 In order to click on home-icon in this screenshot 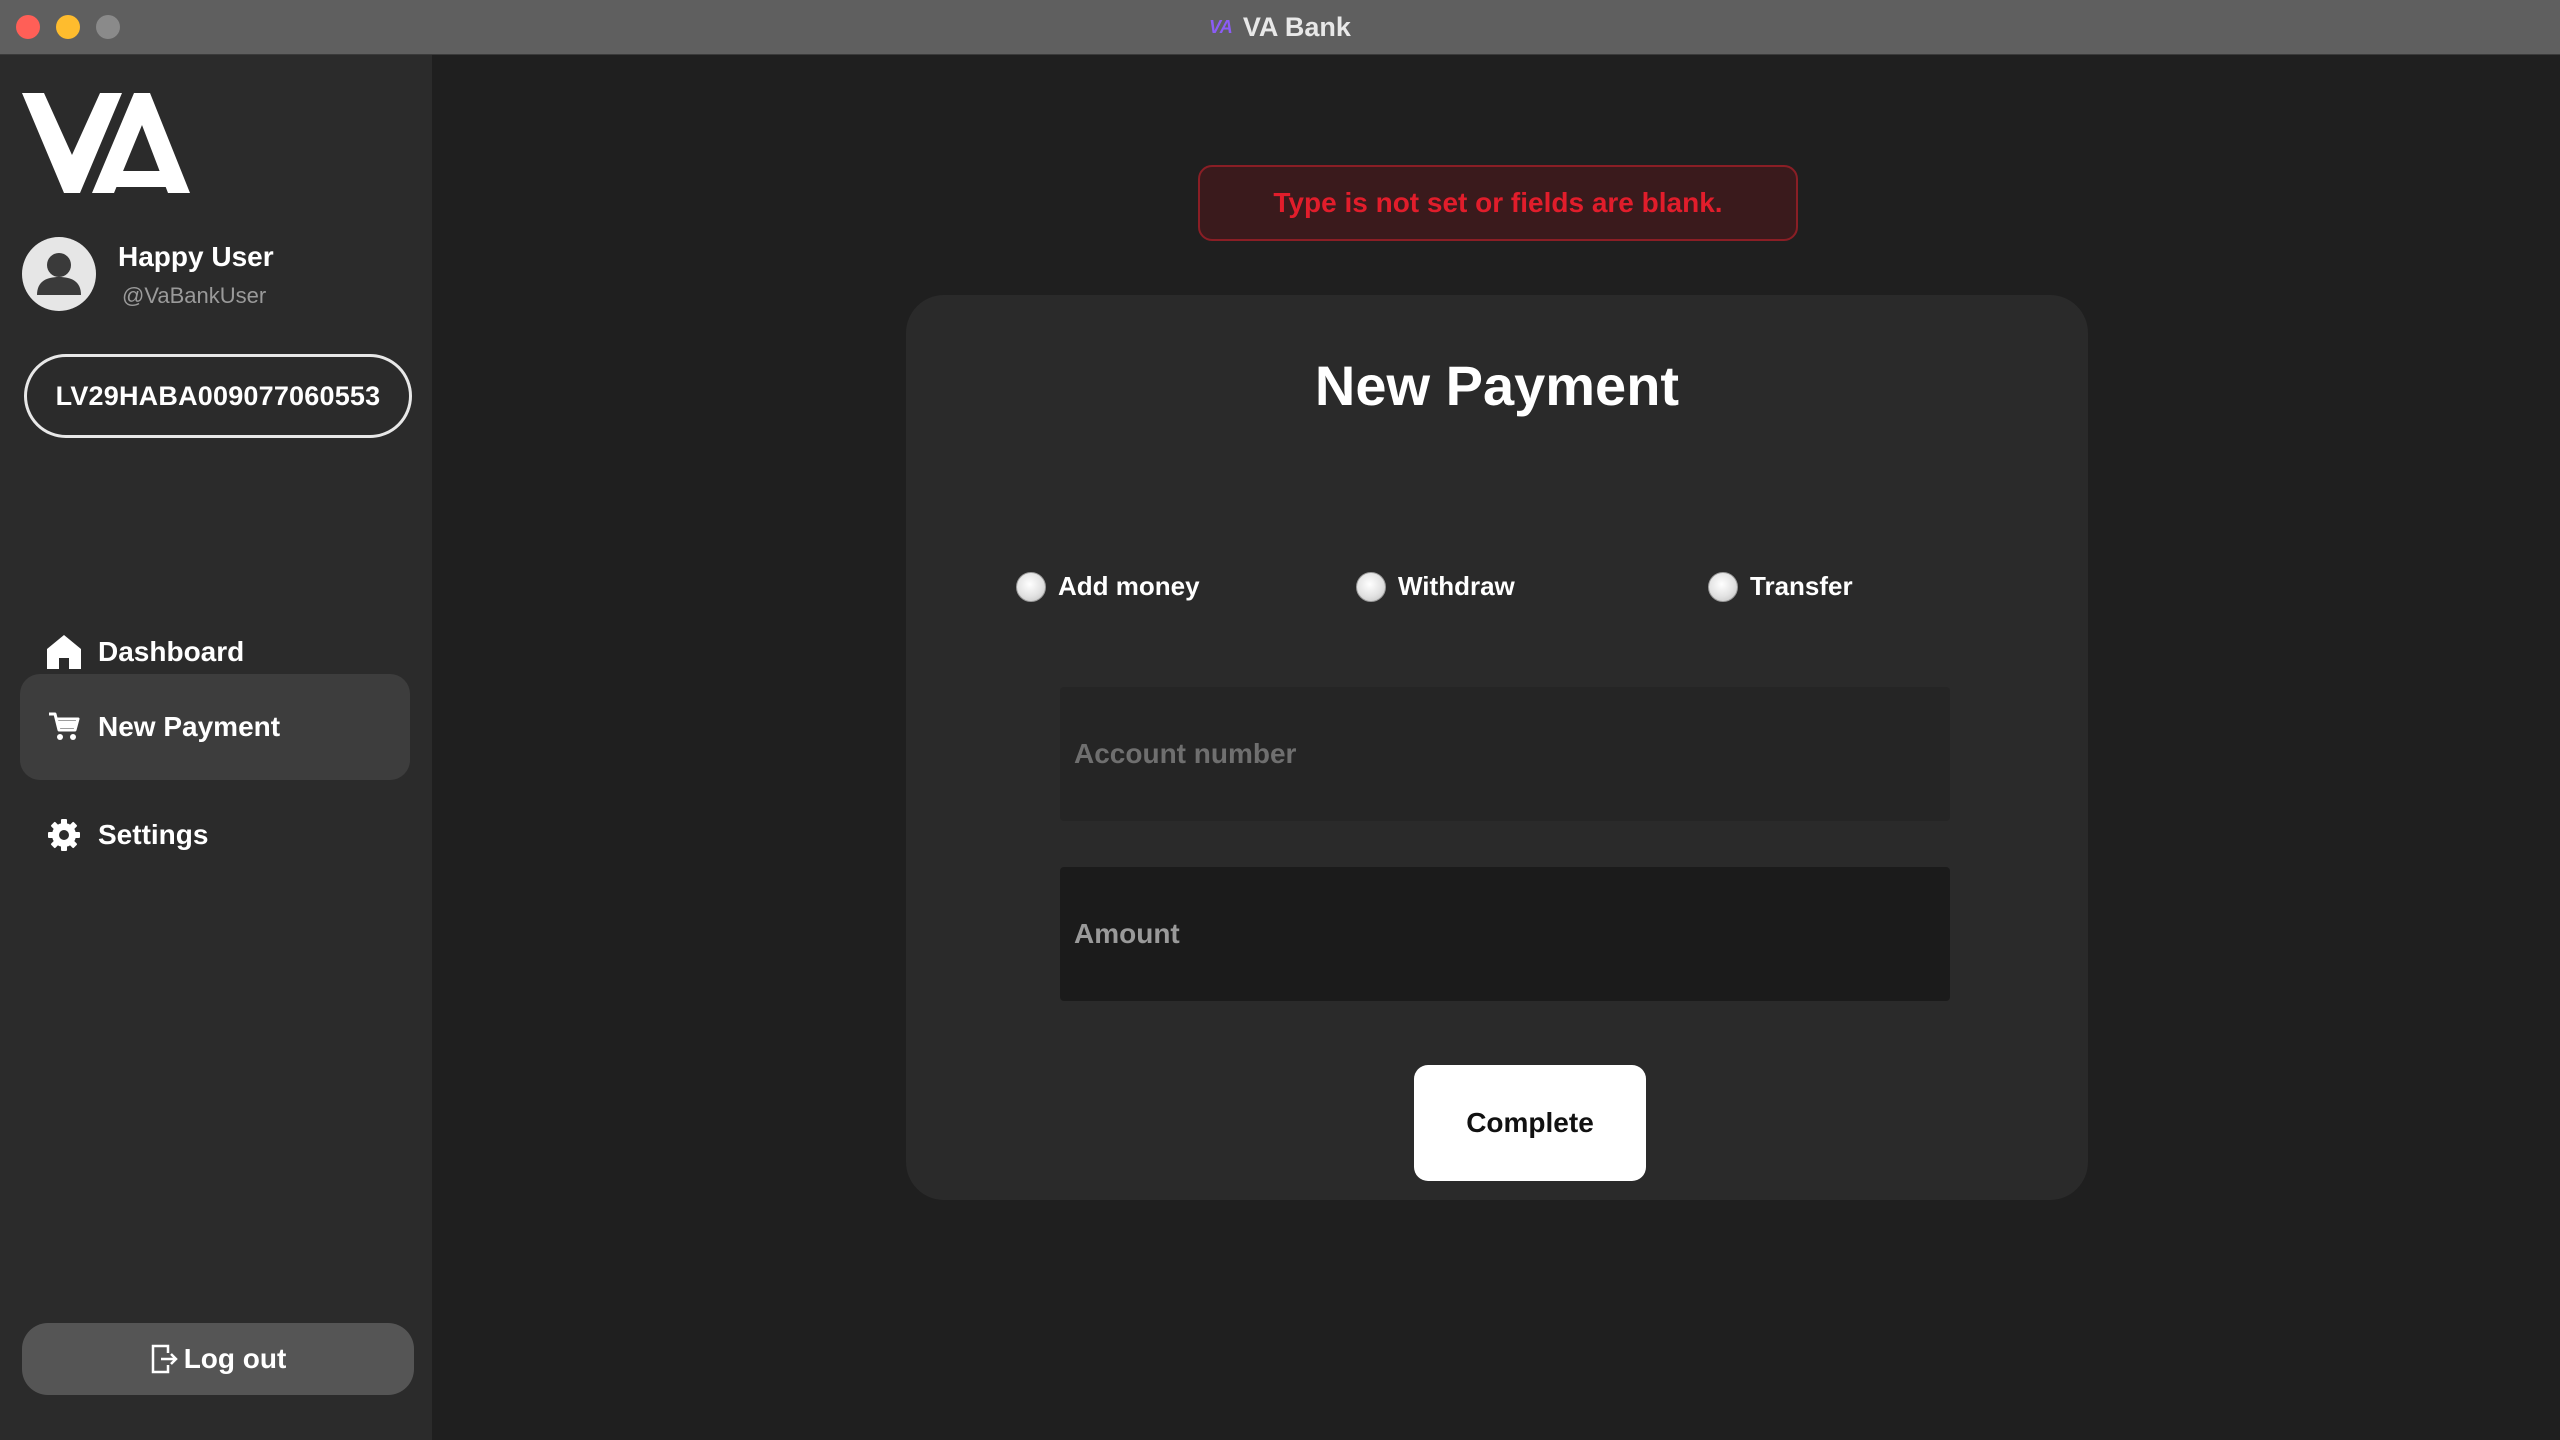, I will do `click(64, 652)`.